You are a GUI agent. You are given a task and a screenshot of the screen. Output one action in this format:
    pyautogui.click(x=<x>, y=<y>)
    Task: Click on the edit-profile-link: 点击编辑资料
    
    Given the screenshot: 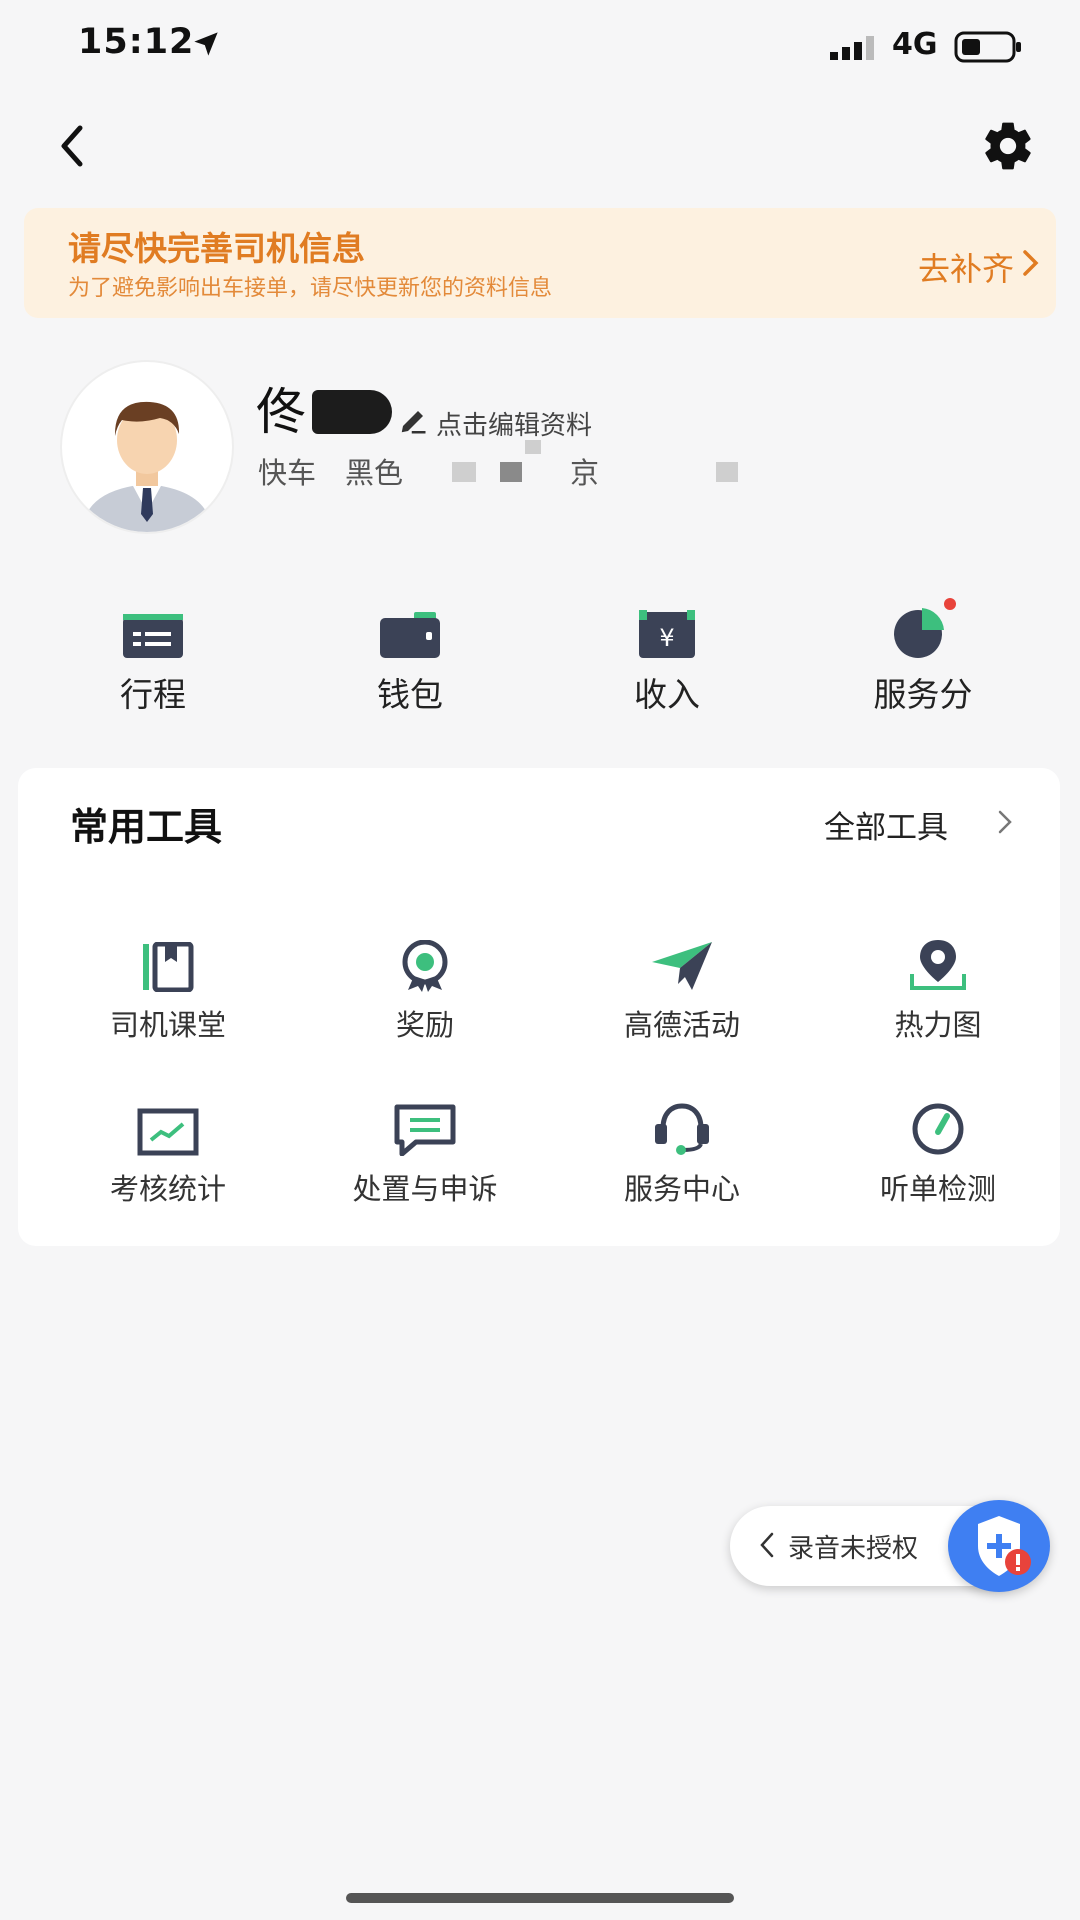 What is the action you would take?
    pyautogui.click(x=514, y=423)
    